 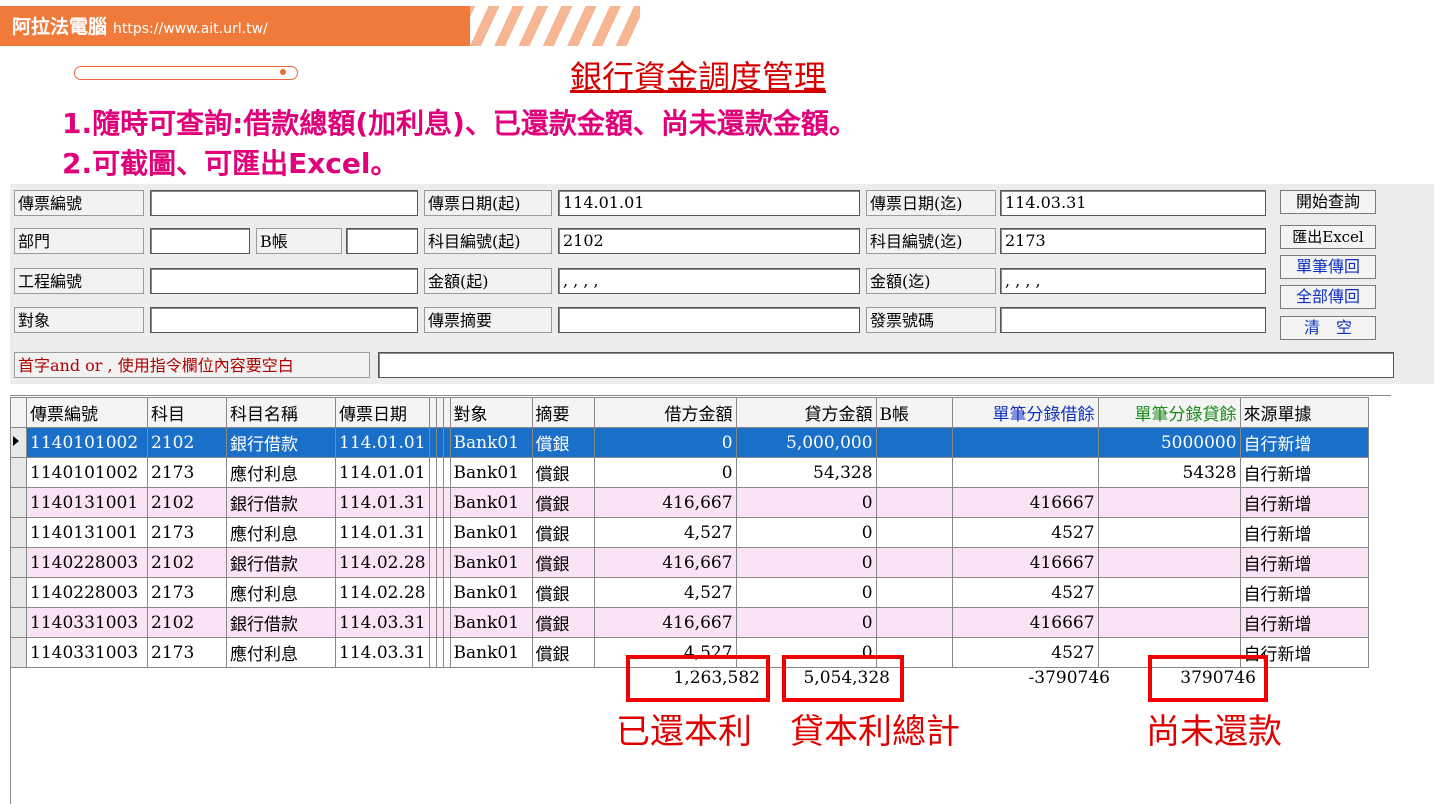 What do you see at coordinates (281, 412) in the screenshot?
I see `col-header: 科目名稱` at bounding box center [281, 412].